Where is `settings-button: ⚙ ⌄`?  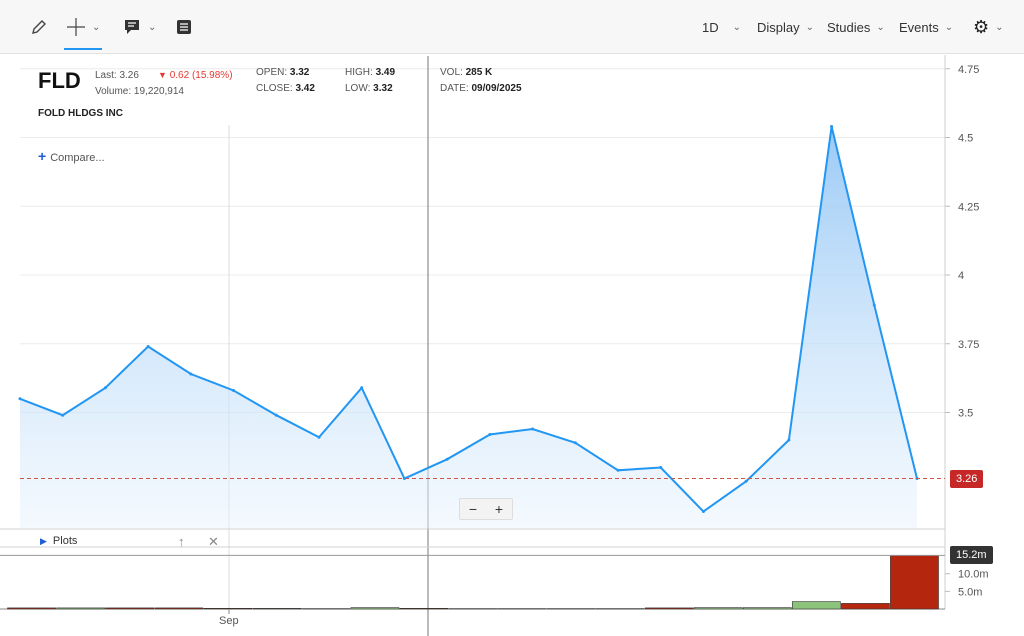 settings-button: ⚙ ⌄ is located at coordinates (988, 27).